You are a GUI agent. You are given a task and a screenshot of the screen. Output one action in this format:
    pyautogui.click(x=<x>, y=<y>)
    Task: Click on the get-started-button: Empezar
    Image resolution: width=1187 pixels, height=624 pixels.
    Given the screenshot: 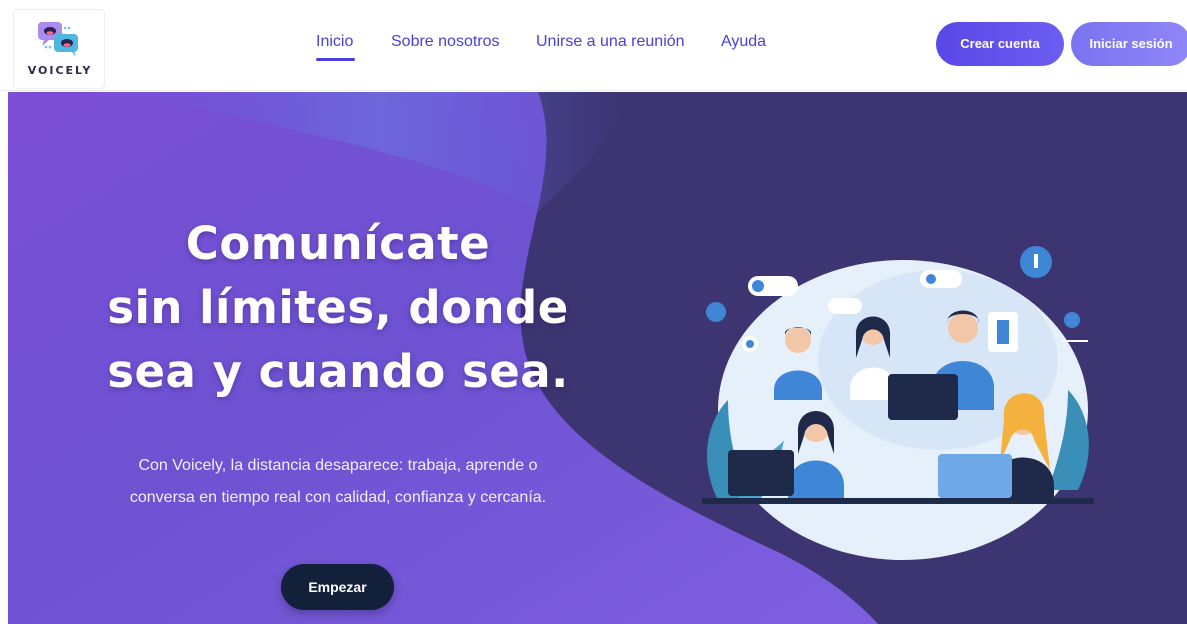 What is the action you would take?
    pyautogui.click(x=337, y=587)
    